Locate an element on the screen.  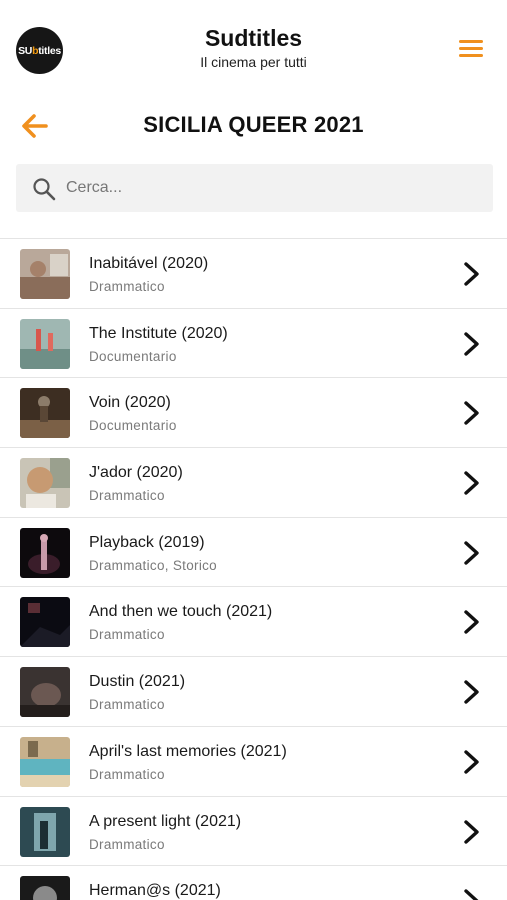
film-title: Voin (2020) is located at coordinates (130, 403).